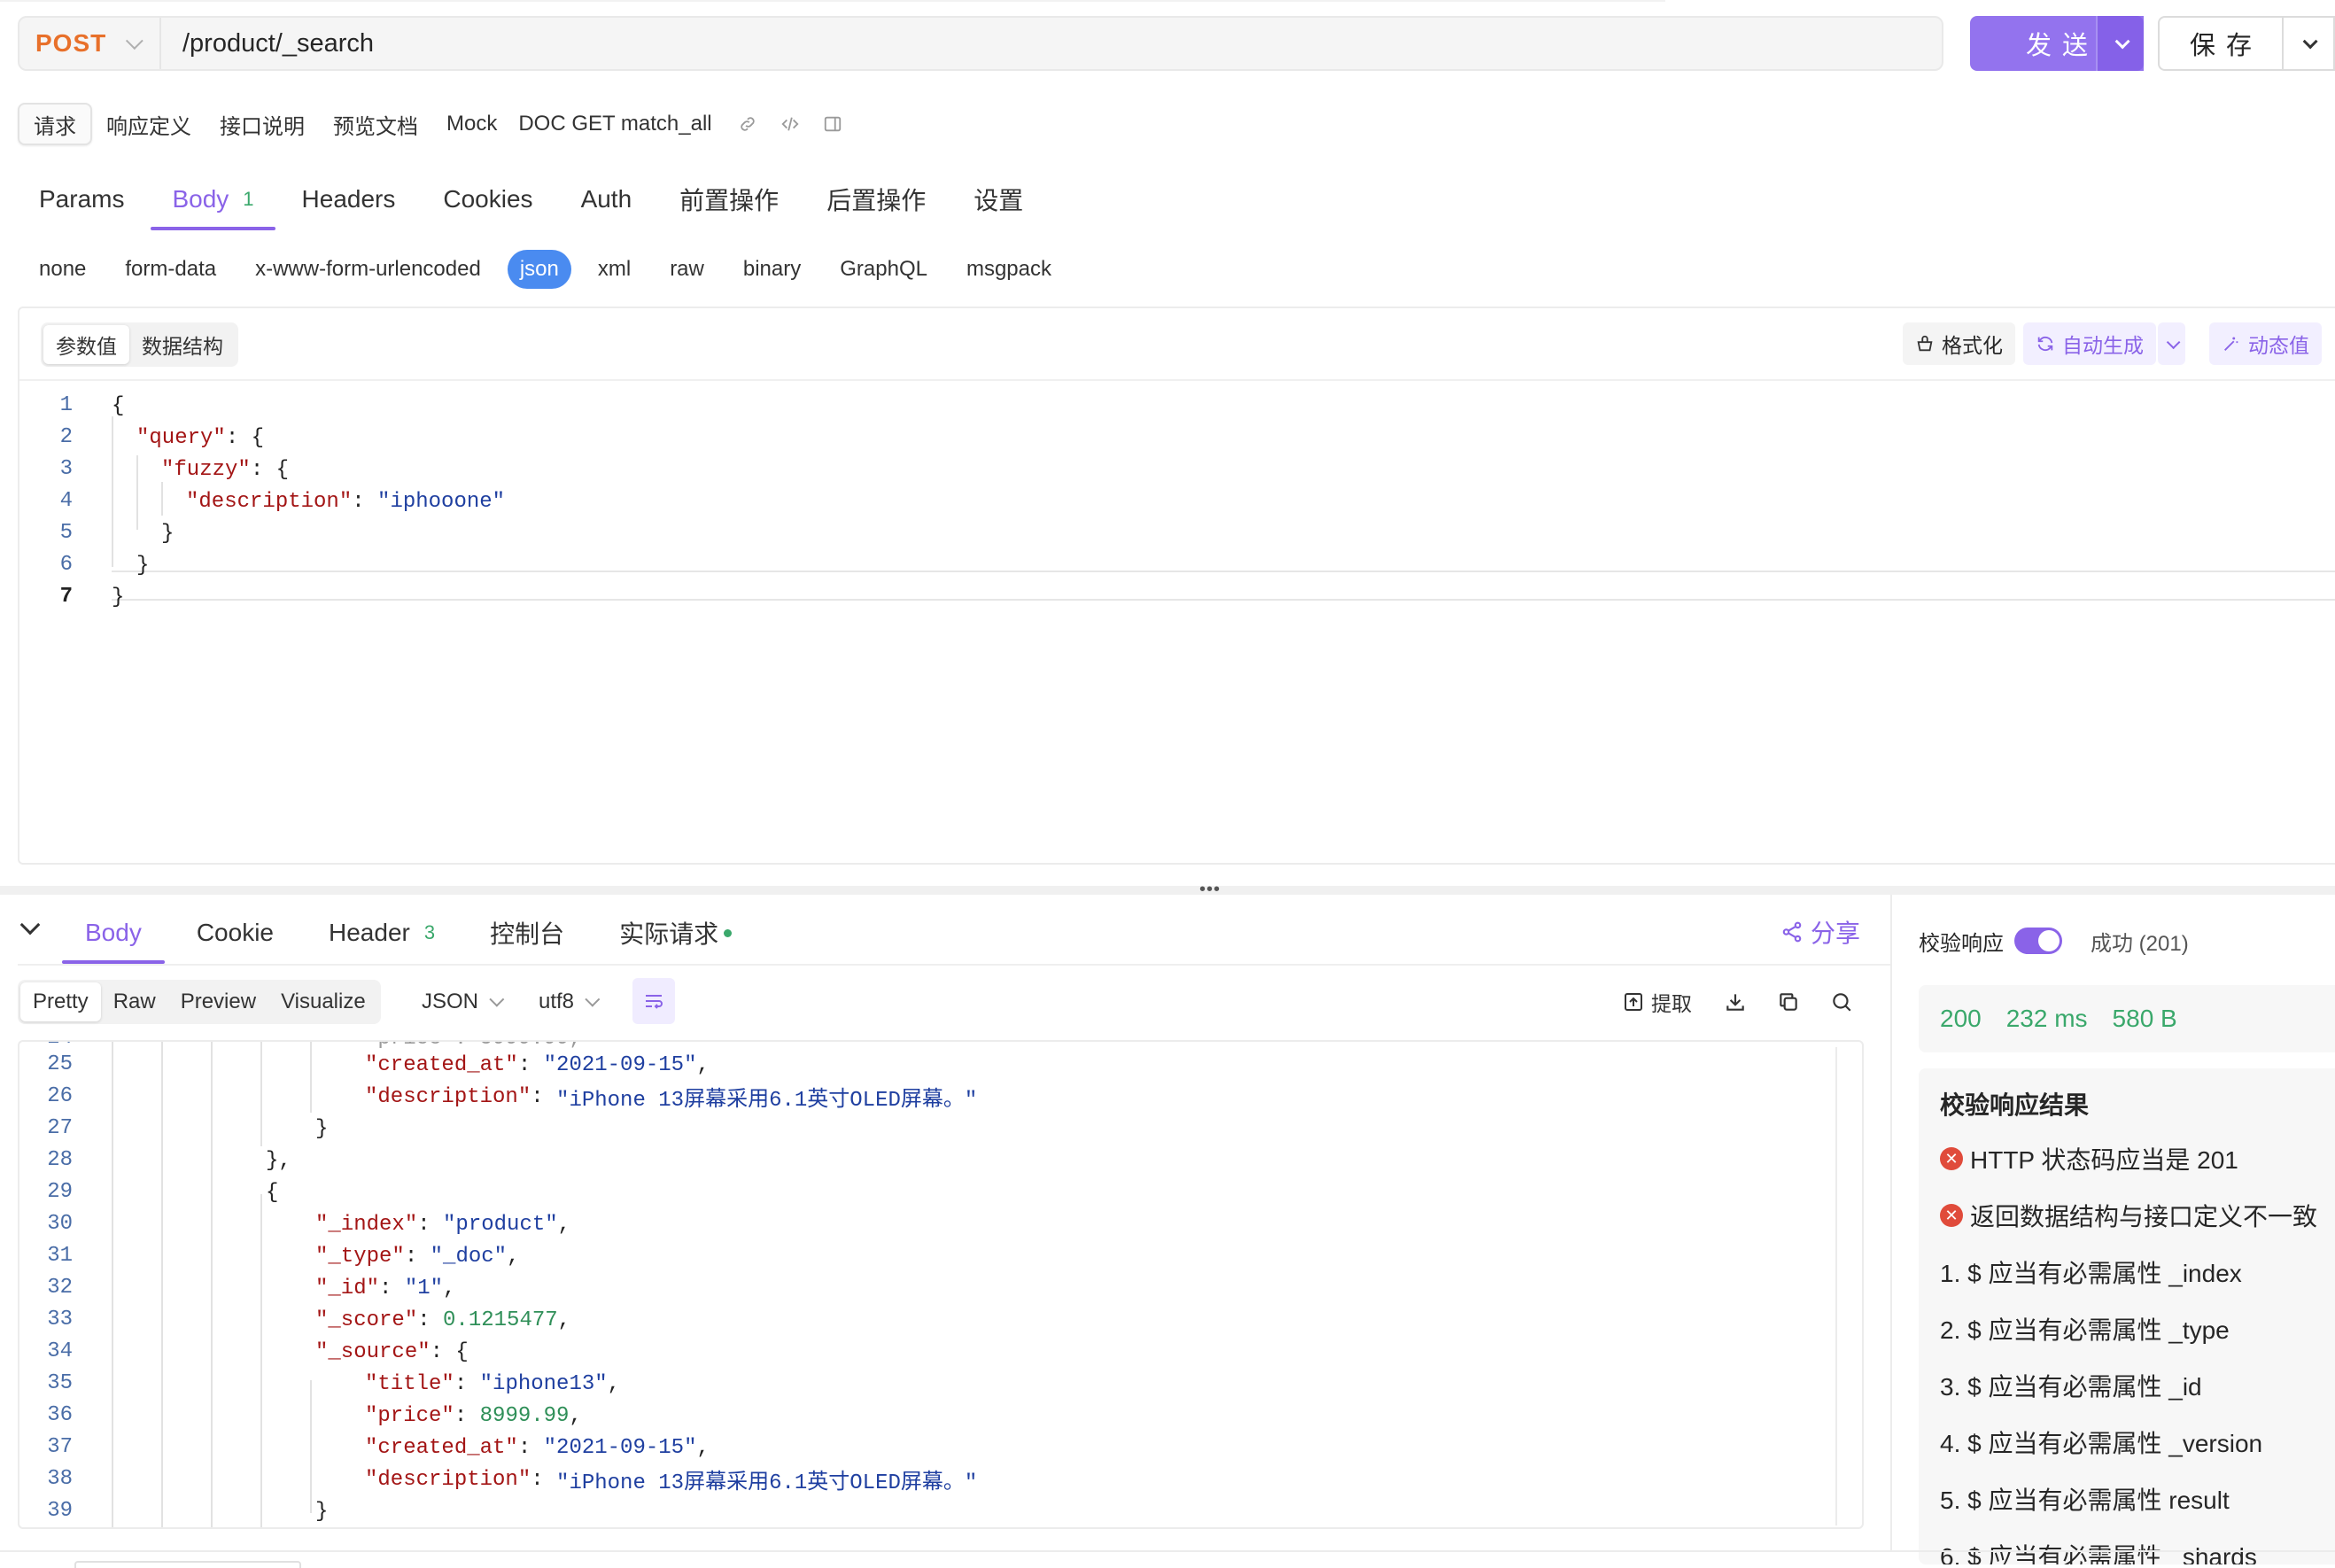 The height and width of the screenshot is (1568, 2335). What do you see at coordinates (954, 965) in the screenshot?
I see `response-tabs-divider` at bounding box center [954, 965].